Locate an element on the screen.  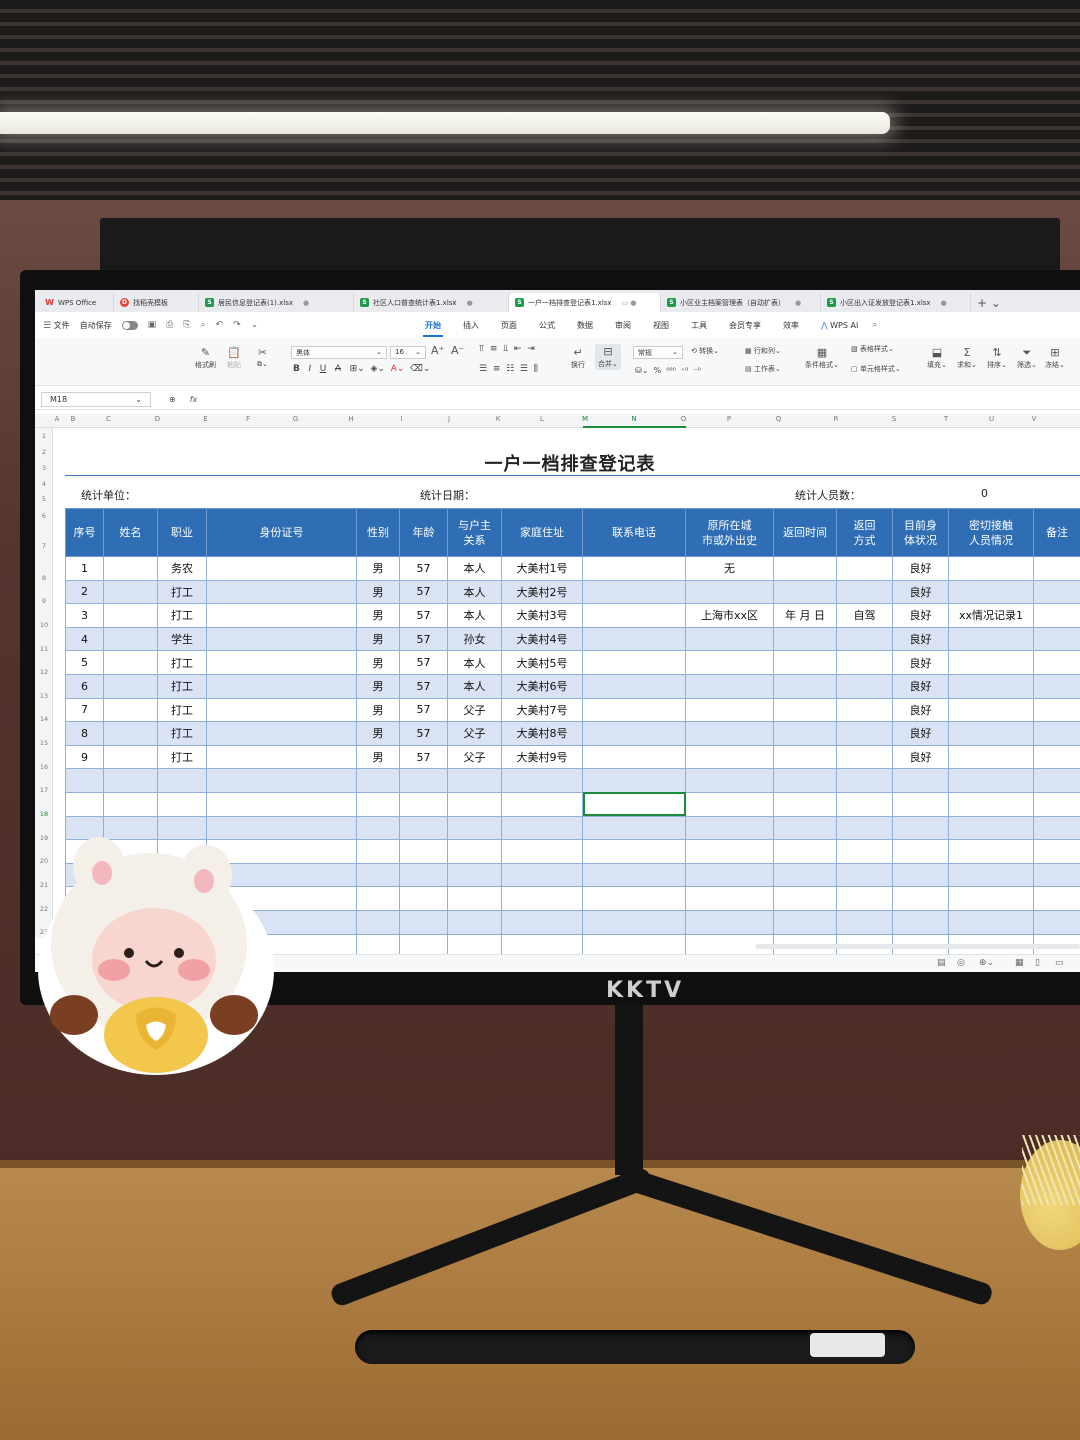
document-tab-6: S 小区出入证发放登记表1.xlsx ● is located at coordinates (896, 302).